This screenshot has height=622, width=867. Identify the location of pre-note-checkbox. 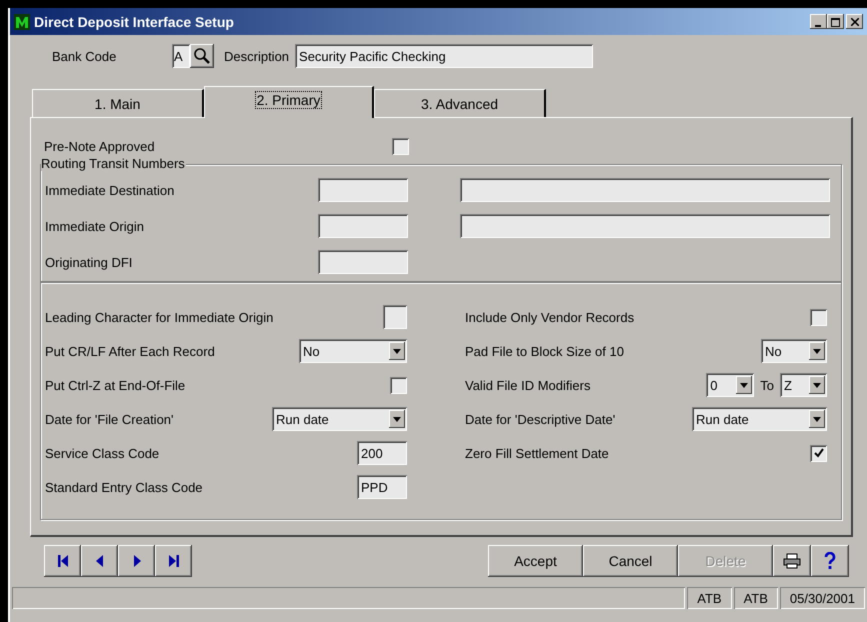
(400, 146).